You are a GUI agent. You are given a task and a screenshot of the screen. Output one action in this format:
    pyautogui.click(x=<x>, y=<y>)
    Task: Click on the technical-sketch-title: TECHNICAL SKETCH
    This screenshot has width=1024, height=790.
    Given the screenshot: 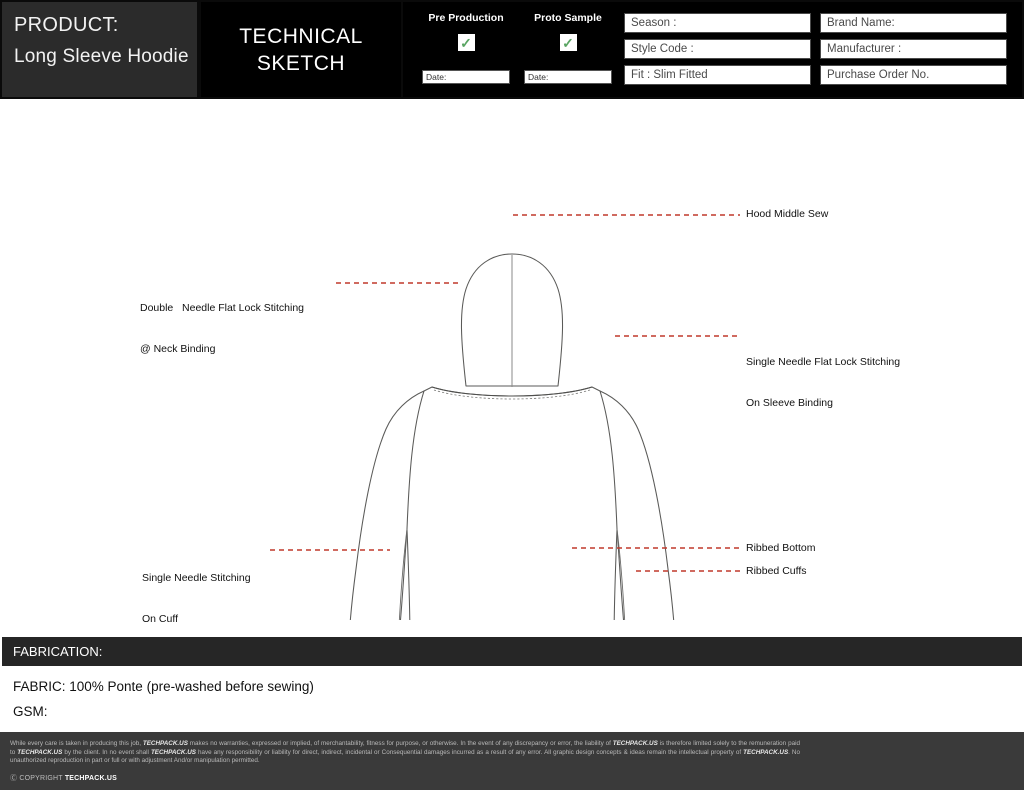 What is the action you would take?
    pyautogui.click(x=301, y=49)
    